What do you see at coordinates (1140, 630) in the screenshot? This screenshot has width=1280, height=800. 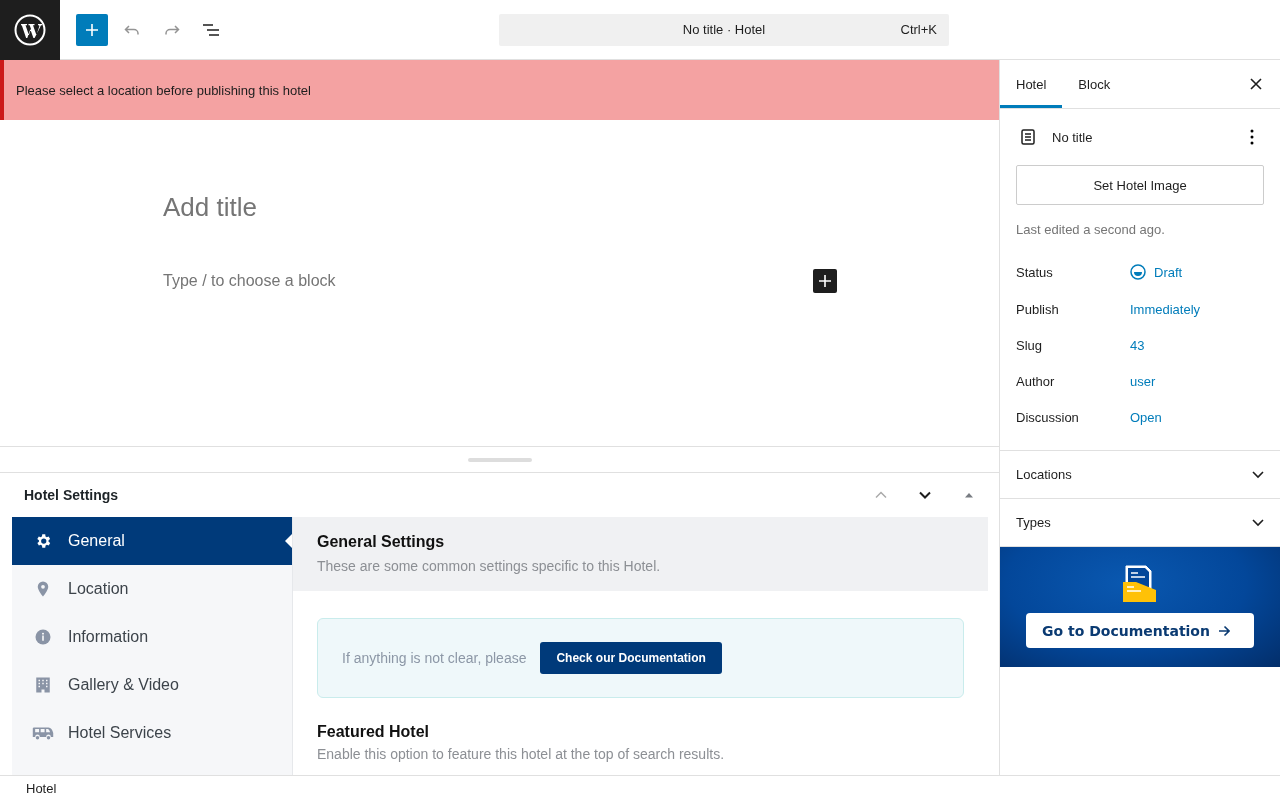 I see `go-to-documentation-button: Go to Documentation` at bounding box center [1140, 630].